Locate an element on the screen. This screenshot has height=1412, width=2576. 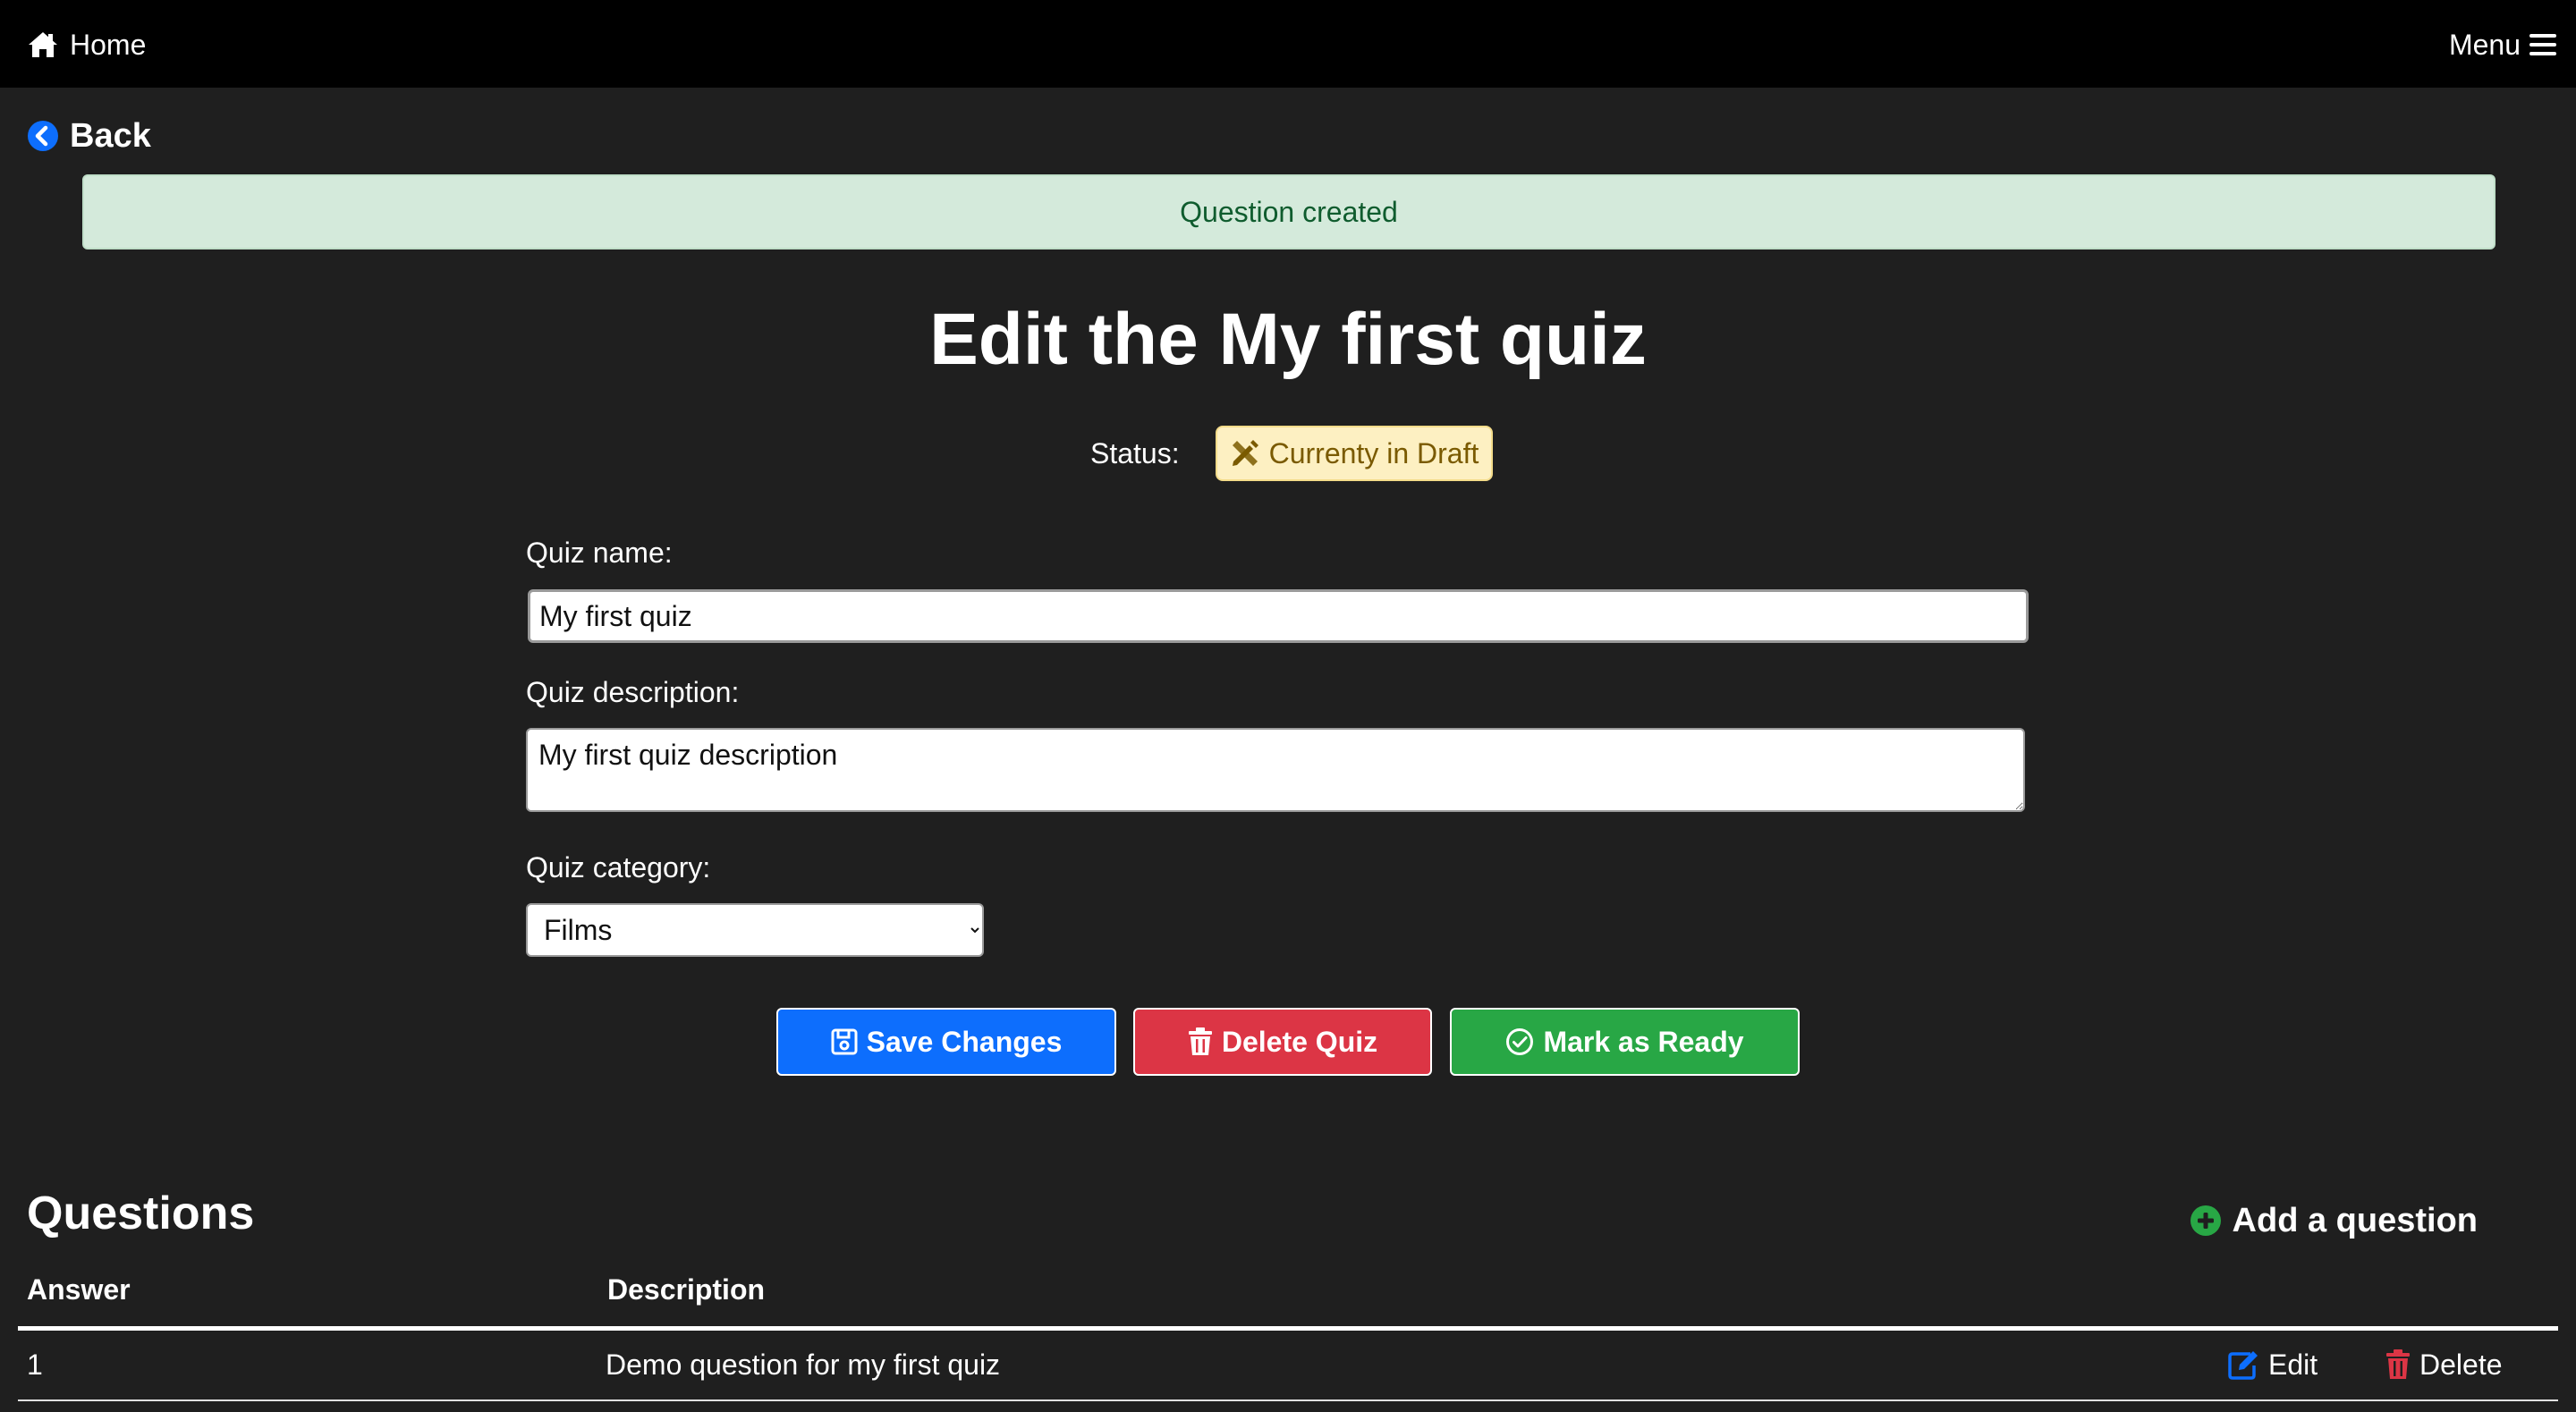
home-label: Home is located at coordinates (108, 44).